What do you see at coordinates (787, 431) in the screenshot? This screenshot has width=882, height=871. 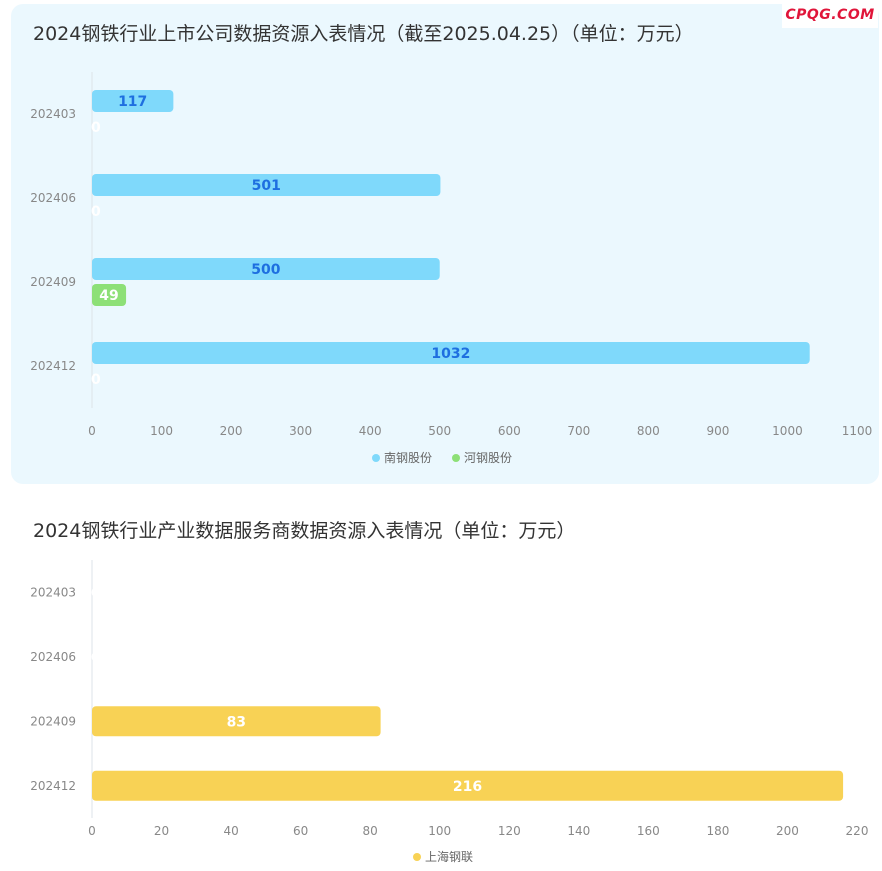 I see `chart1-x-tick-label: 1000` at bounding box center [787, 431].